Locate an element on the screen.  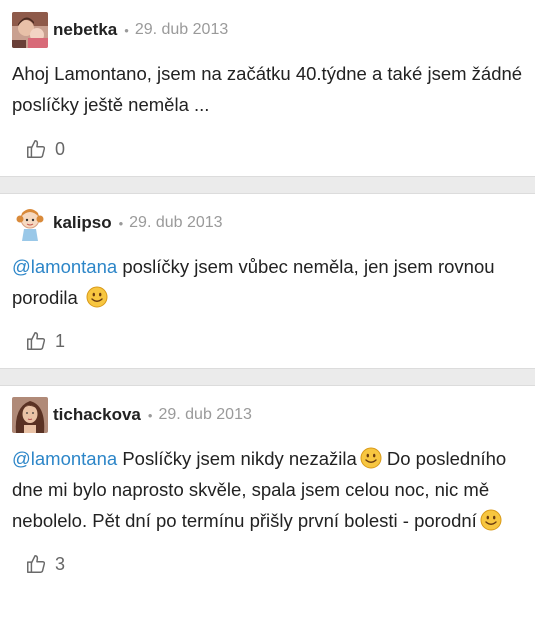
avatar-nebetka is located at coordinates (30, 30).